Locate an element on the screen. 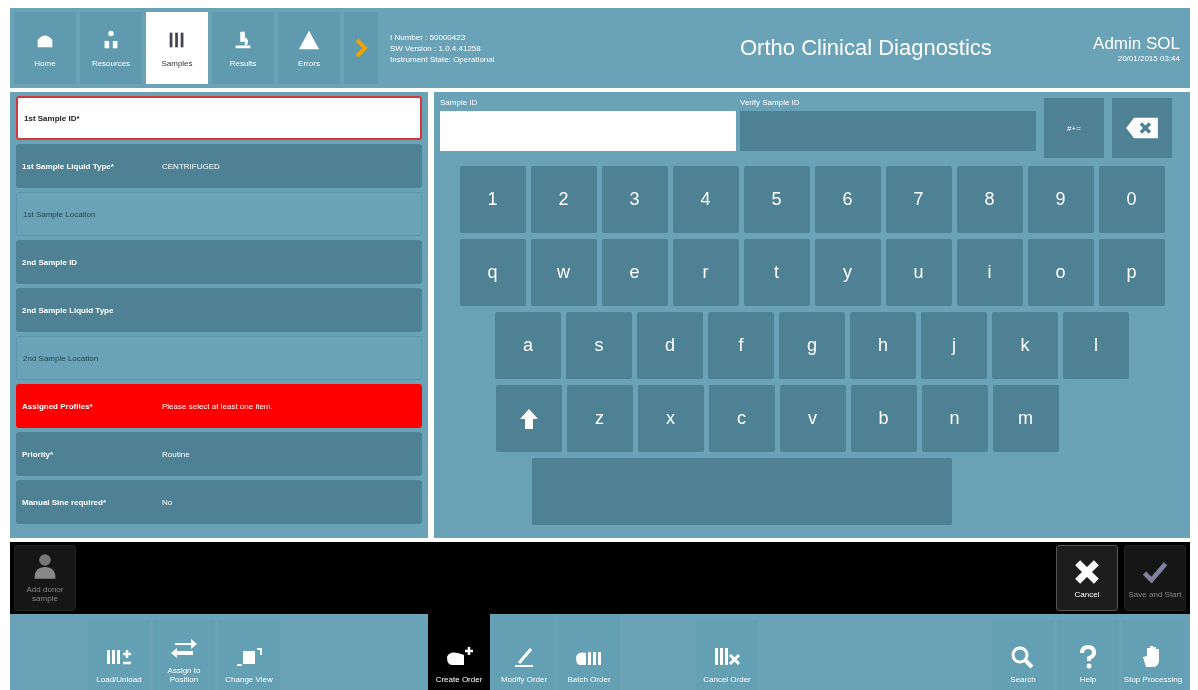  keyboard-key: 5 is located at coordinates (776, 199).